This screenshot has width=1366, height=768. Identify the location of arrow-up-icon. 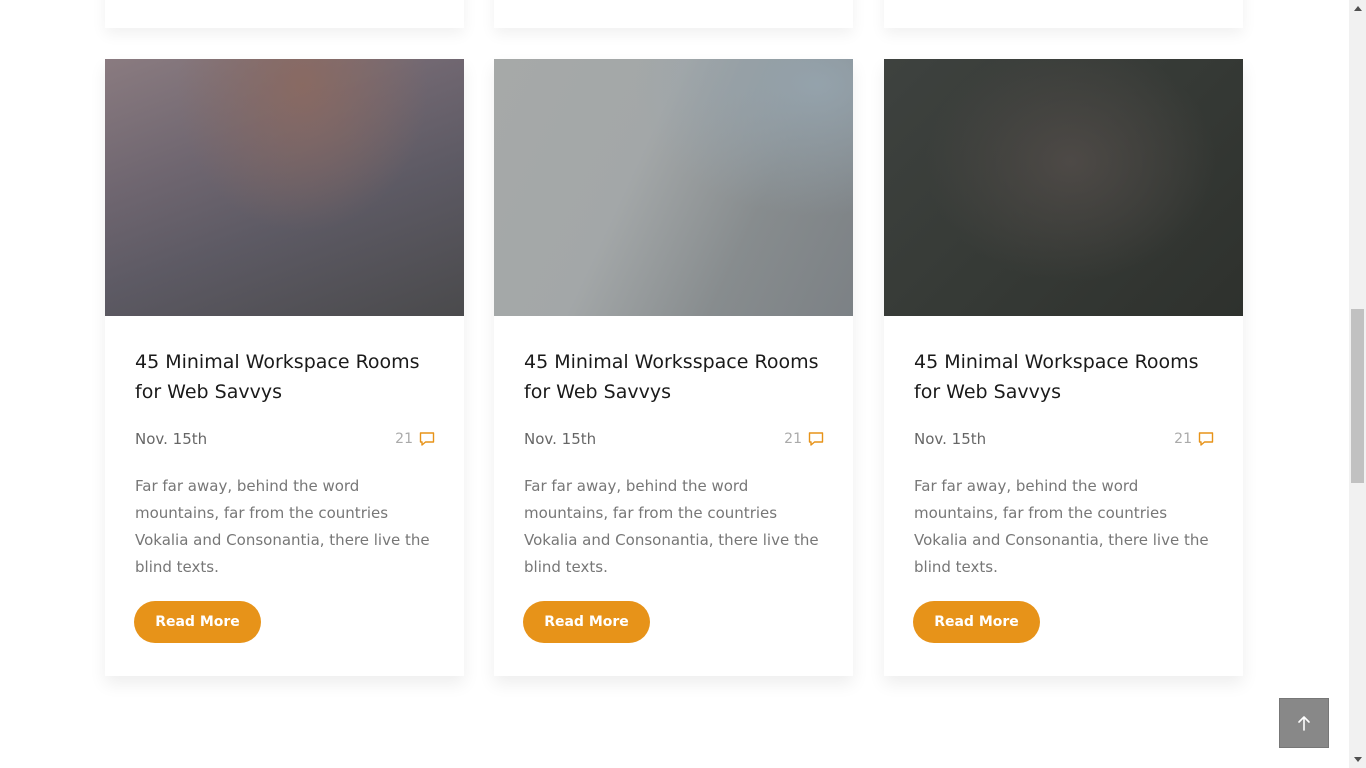
(1304, 723).